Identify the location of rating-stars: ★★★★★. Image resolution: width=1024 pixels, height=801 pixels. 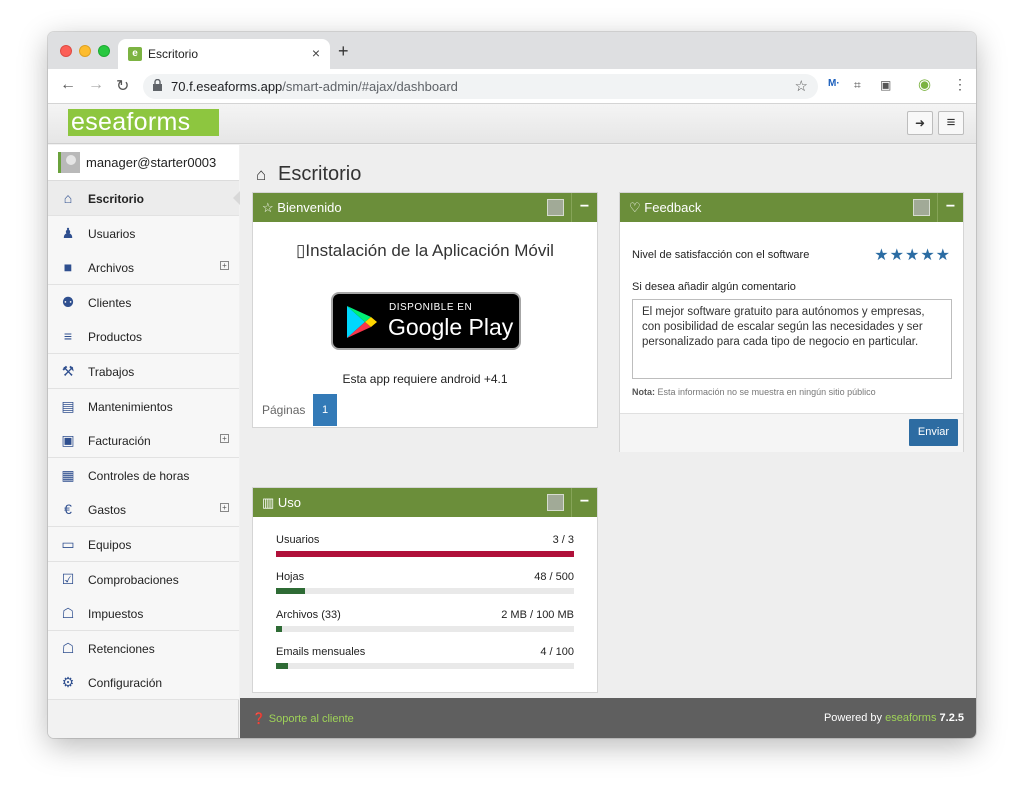
(912, 255).